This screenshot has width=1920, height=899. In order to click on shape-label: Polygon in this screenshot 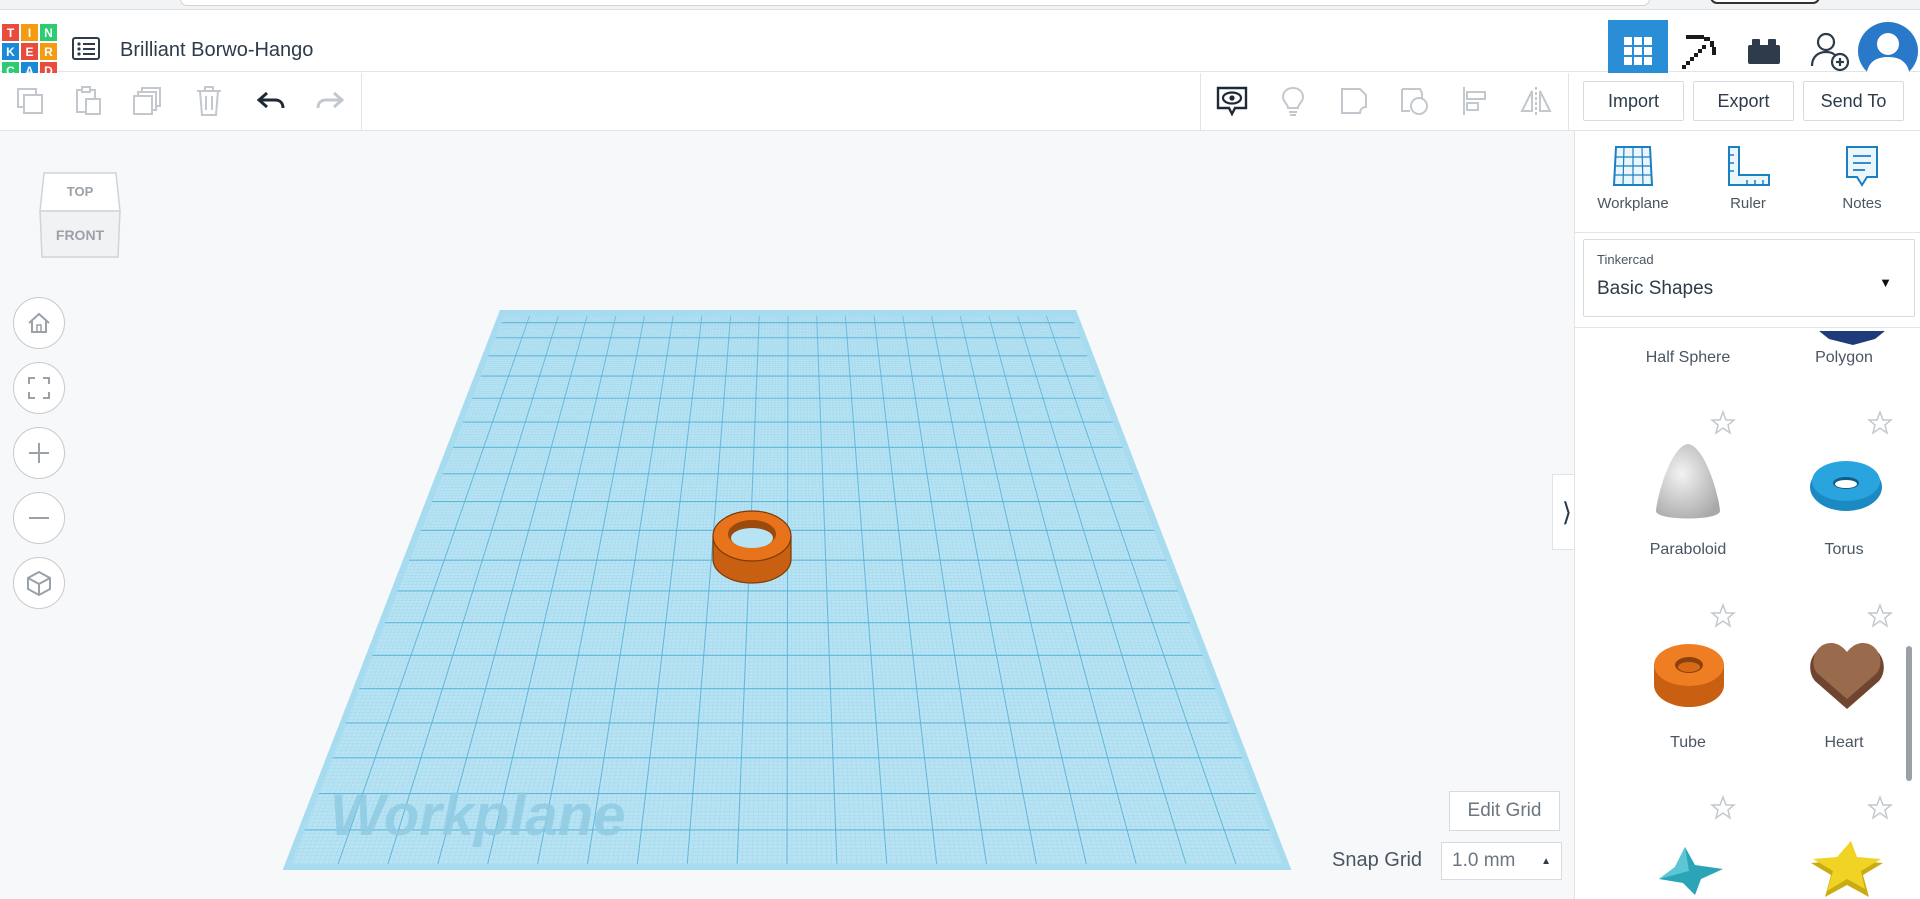, I will do `click(1844, 358)`.